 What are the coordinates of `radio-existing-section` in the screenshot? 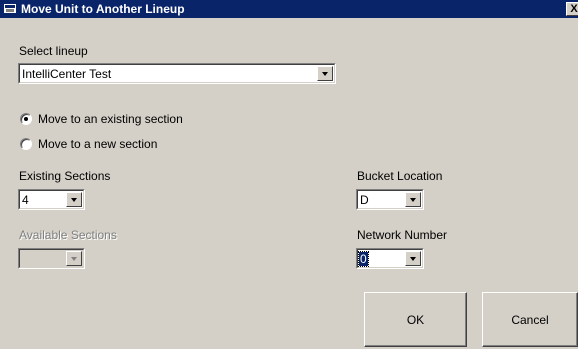 It's located at (26, 119).